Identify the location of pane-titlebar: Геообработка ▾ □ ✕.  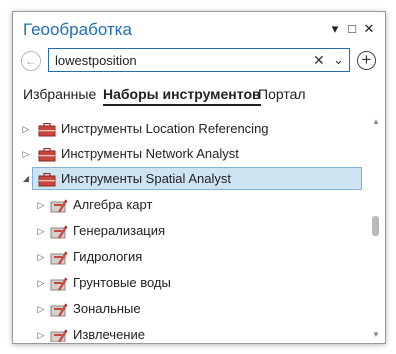
(199, 30).